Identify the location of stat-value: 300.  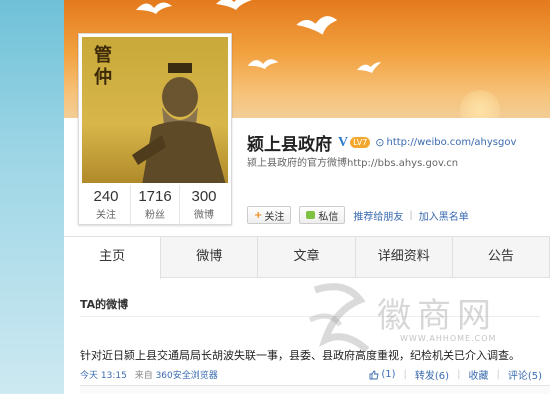
(204, 196).